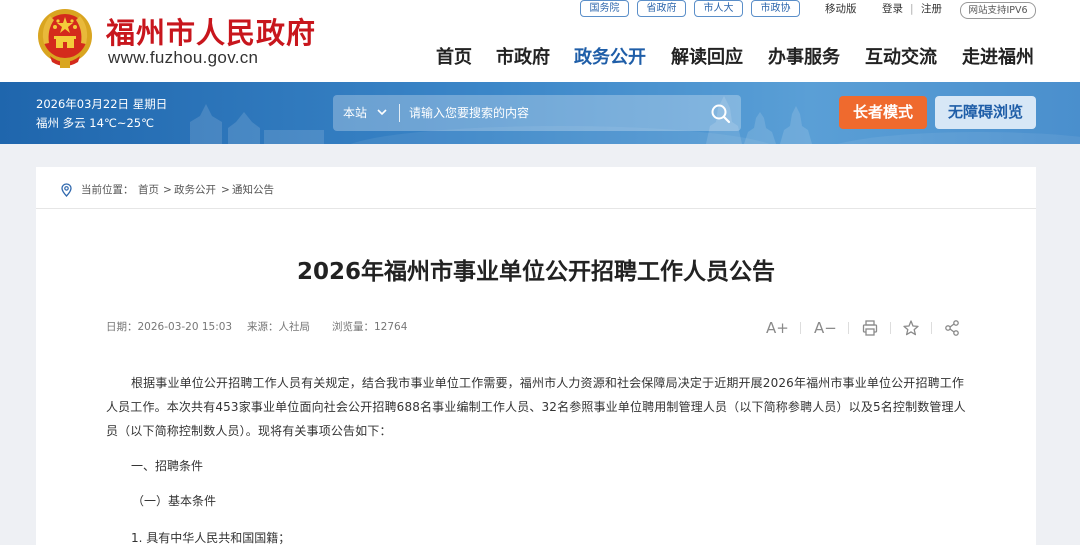  What do you see at coordinates (901, 58) in the screenshot?
I see `nav-interaction: 互动交流` at bounding box center [901, 58].